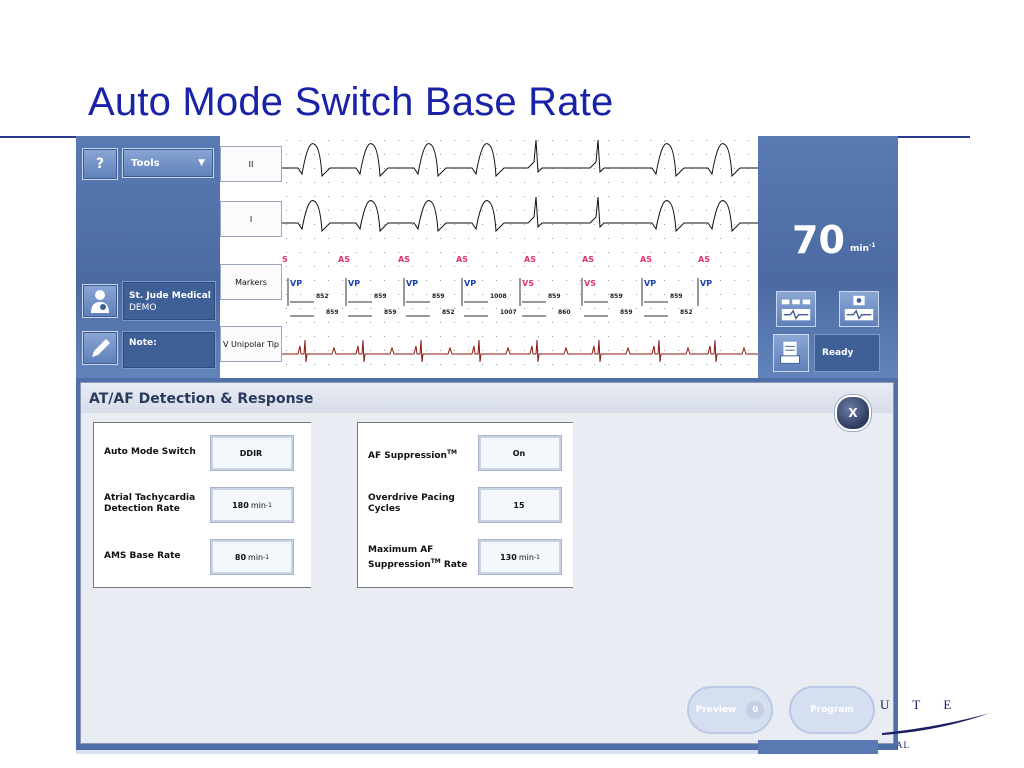 The width and height of the screenshot is (1024, 768). What do you see at coordinates (251, 219) in the screenshot?
I see `lead-label-i: I` at bounding box center [251, 219].